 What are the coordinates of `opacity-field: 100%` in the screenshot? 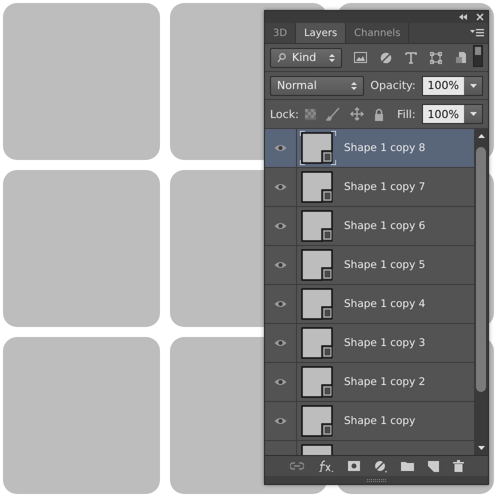 It's located at (452, 86).